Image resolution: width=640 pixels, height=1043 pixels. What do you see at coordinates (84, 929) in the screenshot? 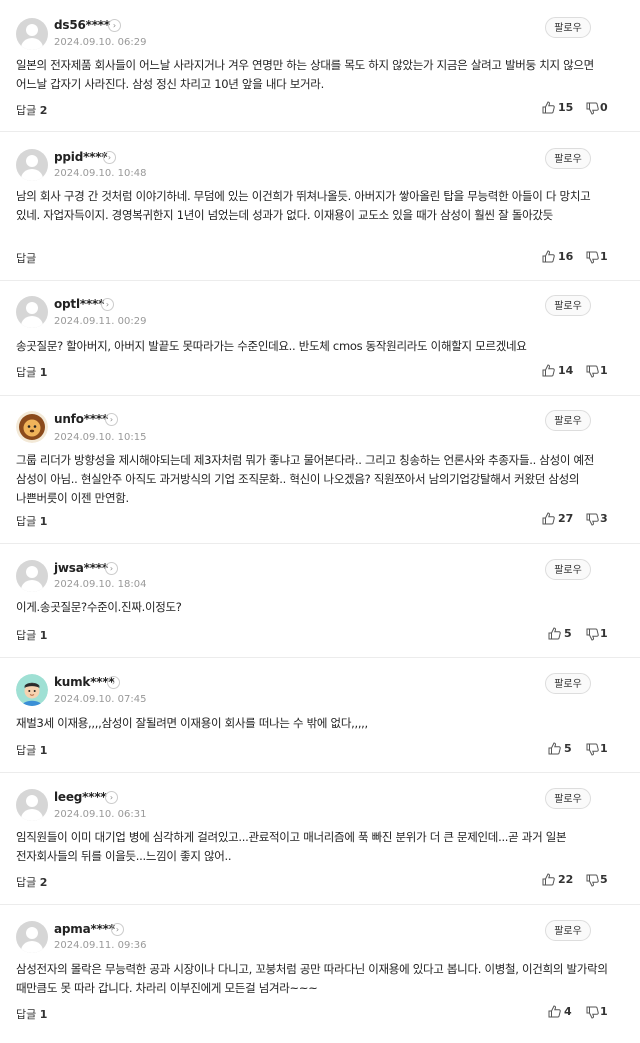
I see `comment-nickname: apma****` at bounding box center [84, 929].